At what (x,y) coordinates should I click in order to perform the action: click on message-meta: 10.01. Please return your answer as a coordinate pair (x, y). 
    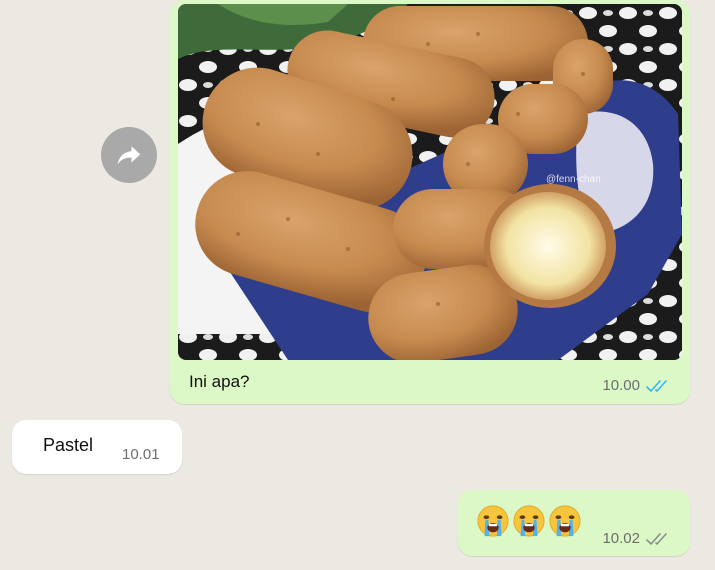
    Looking at the image, I should click on (141, 454).